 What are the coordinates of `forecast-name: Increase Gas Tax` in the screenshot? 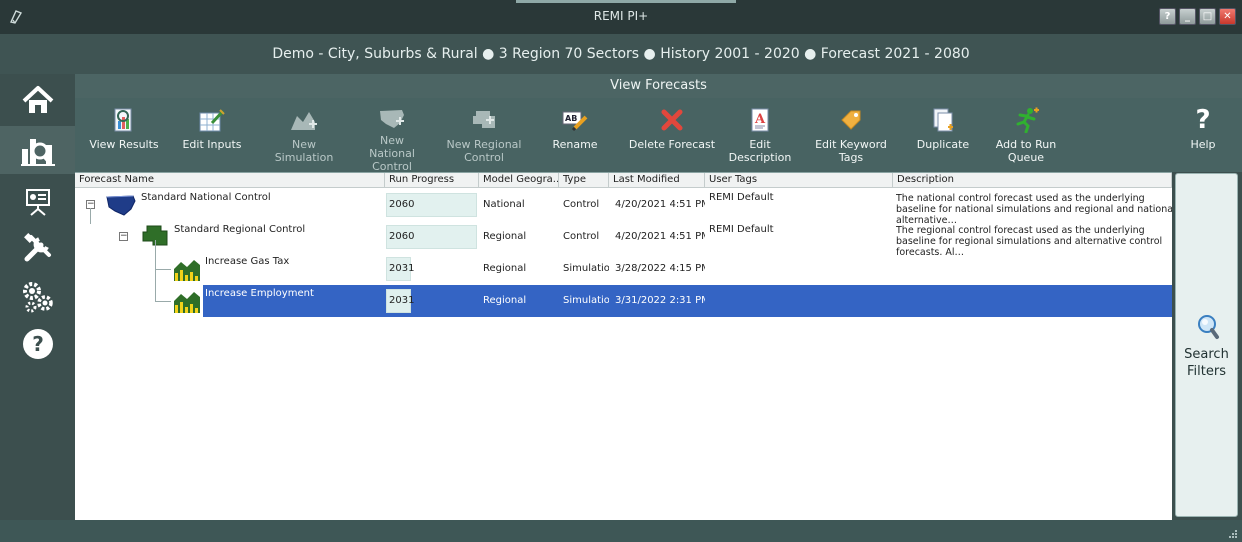 It's located at (247, 261).